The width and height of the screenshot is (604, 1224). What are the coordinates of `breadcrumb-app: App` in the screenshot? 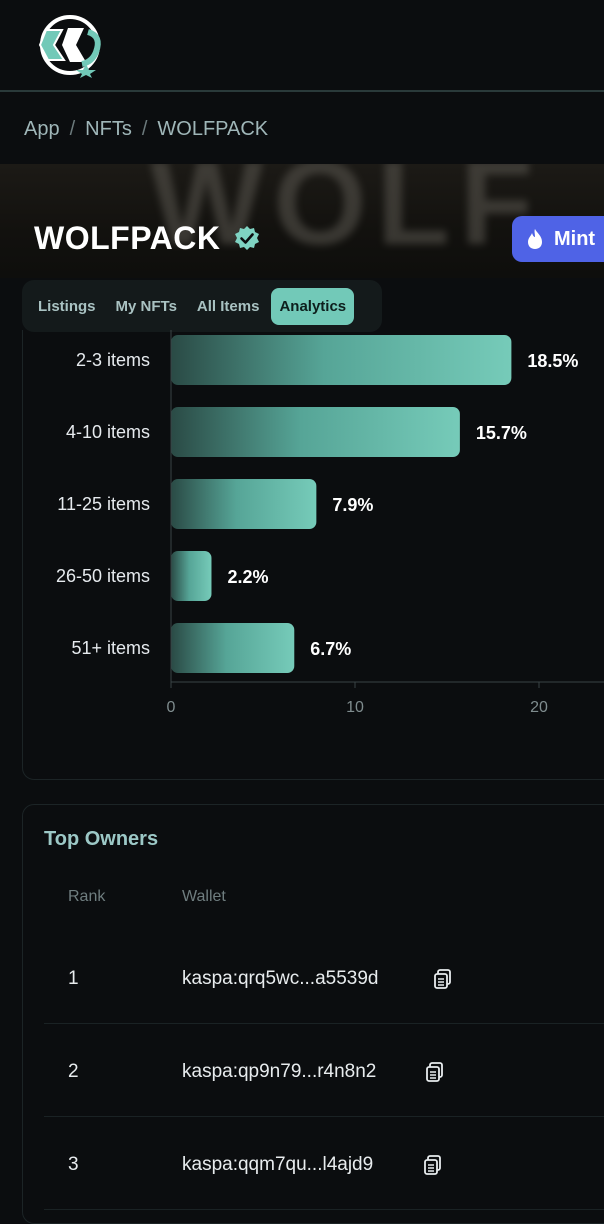 It's located at (42, 129).